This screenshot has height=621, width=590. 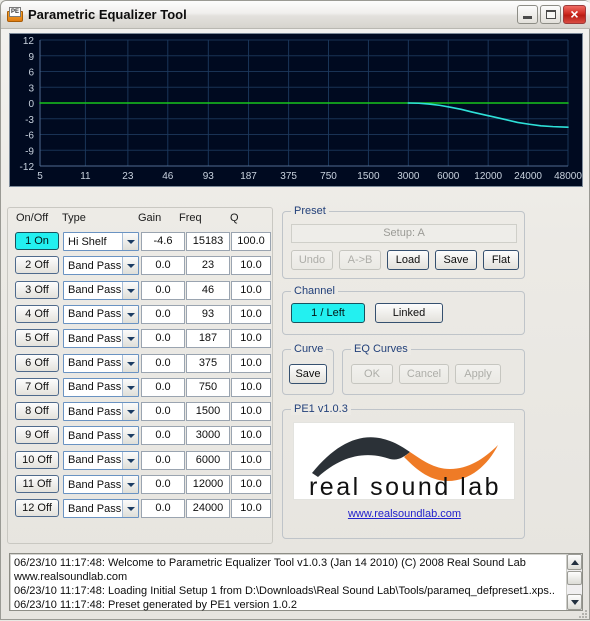 I want to click on filter-onoff-button: 5 Off, so click(x=37, y=338).